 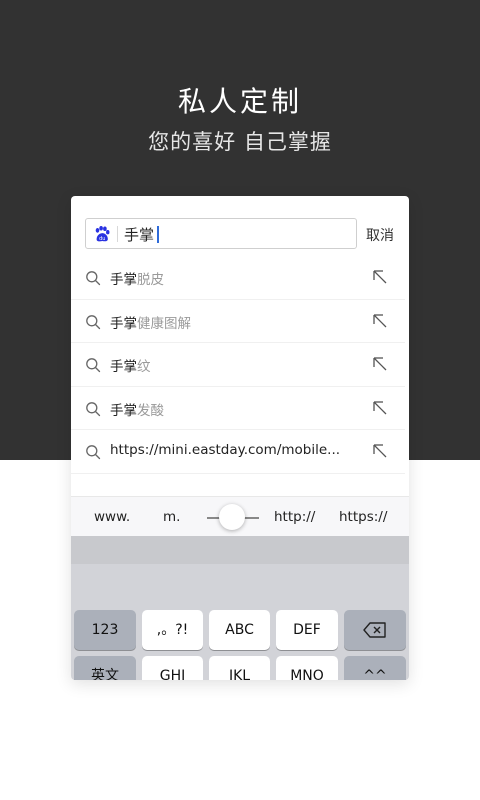 I want to click on hero-subtitle: 您的喜好 自己掌握, so click(x=240, y=142).